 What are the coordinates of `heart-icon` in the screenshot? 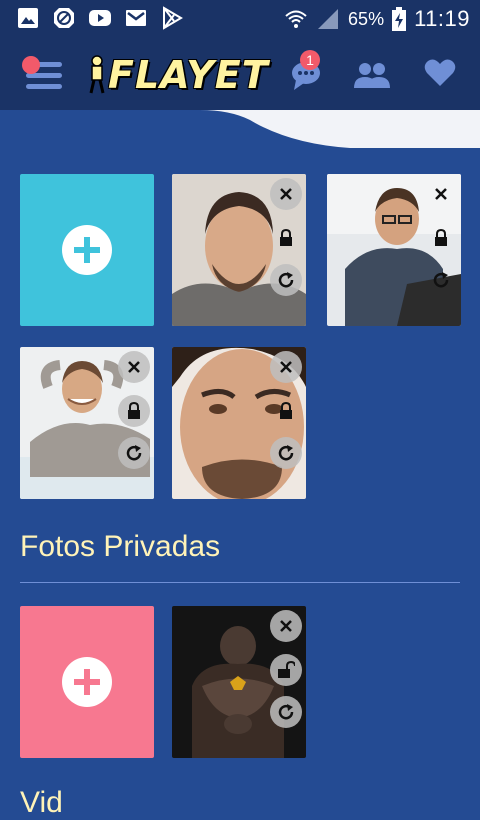 It's located at (440, 72).